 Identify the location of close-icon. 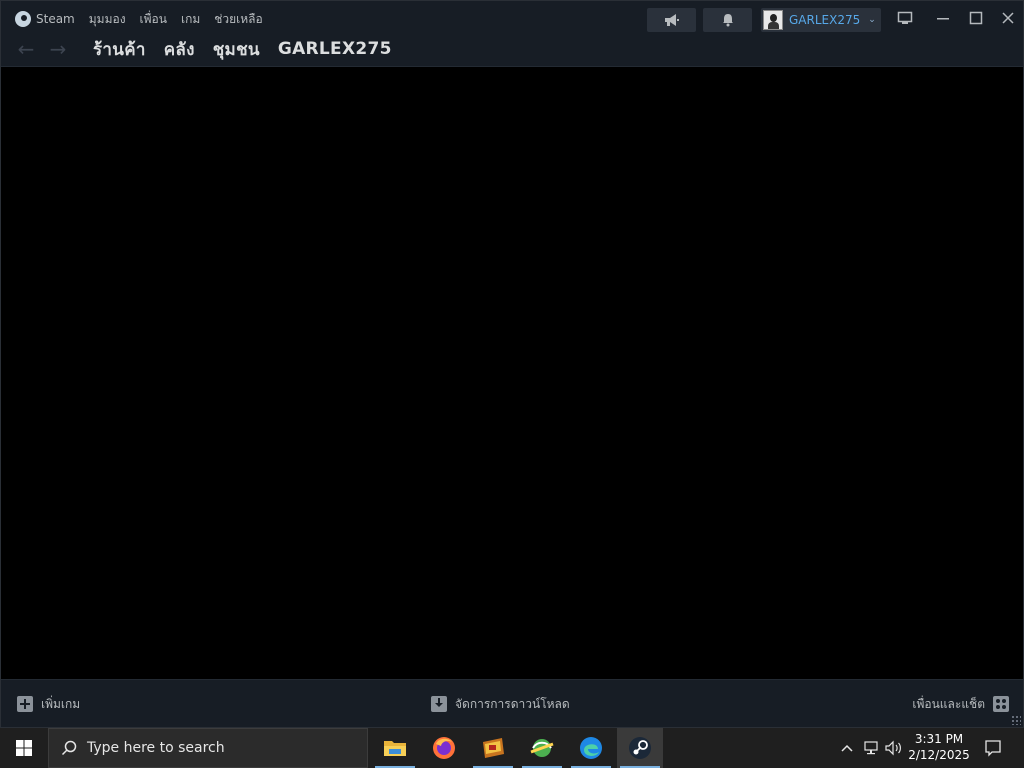
(1008, 18).